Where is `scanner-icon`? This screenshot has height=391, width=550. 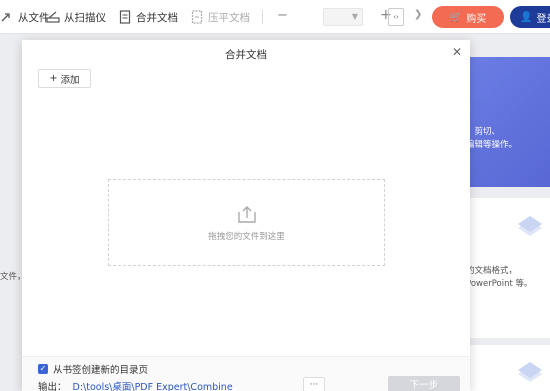
scanner-icon is located at coordinates (53, 17).